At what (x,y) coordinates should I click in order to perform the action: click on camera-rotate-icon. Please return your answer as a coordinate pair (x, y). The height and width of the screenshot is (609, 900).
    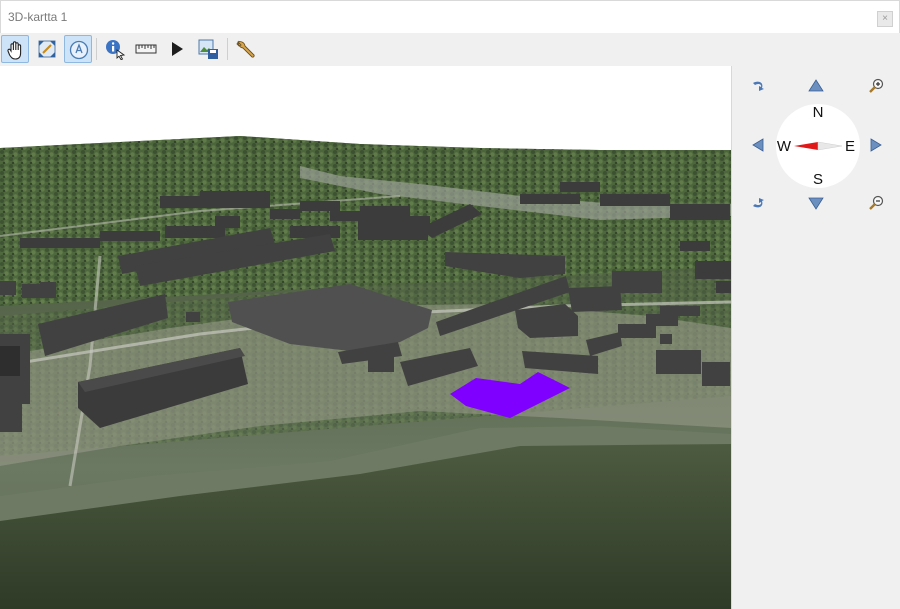
    Looking at the image, I should click on (79, 50).